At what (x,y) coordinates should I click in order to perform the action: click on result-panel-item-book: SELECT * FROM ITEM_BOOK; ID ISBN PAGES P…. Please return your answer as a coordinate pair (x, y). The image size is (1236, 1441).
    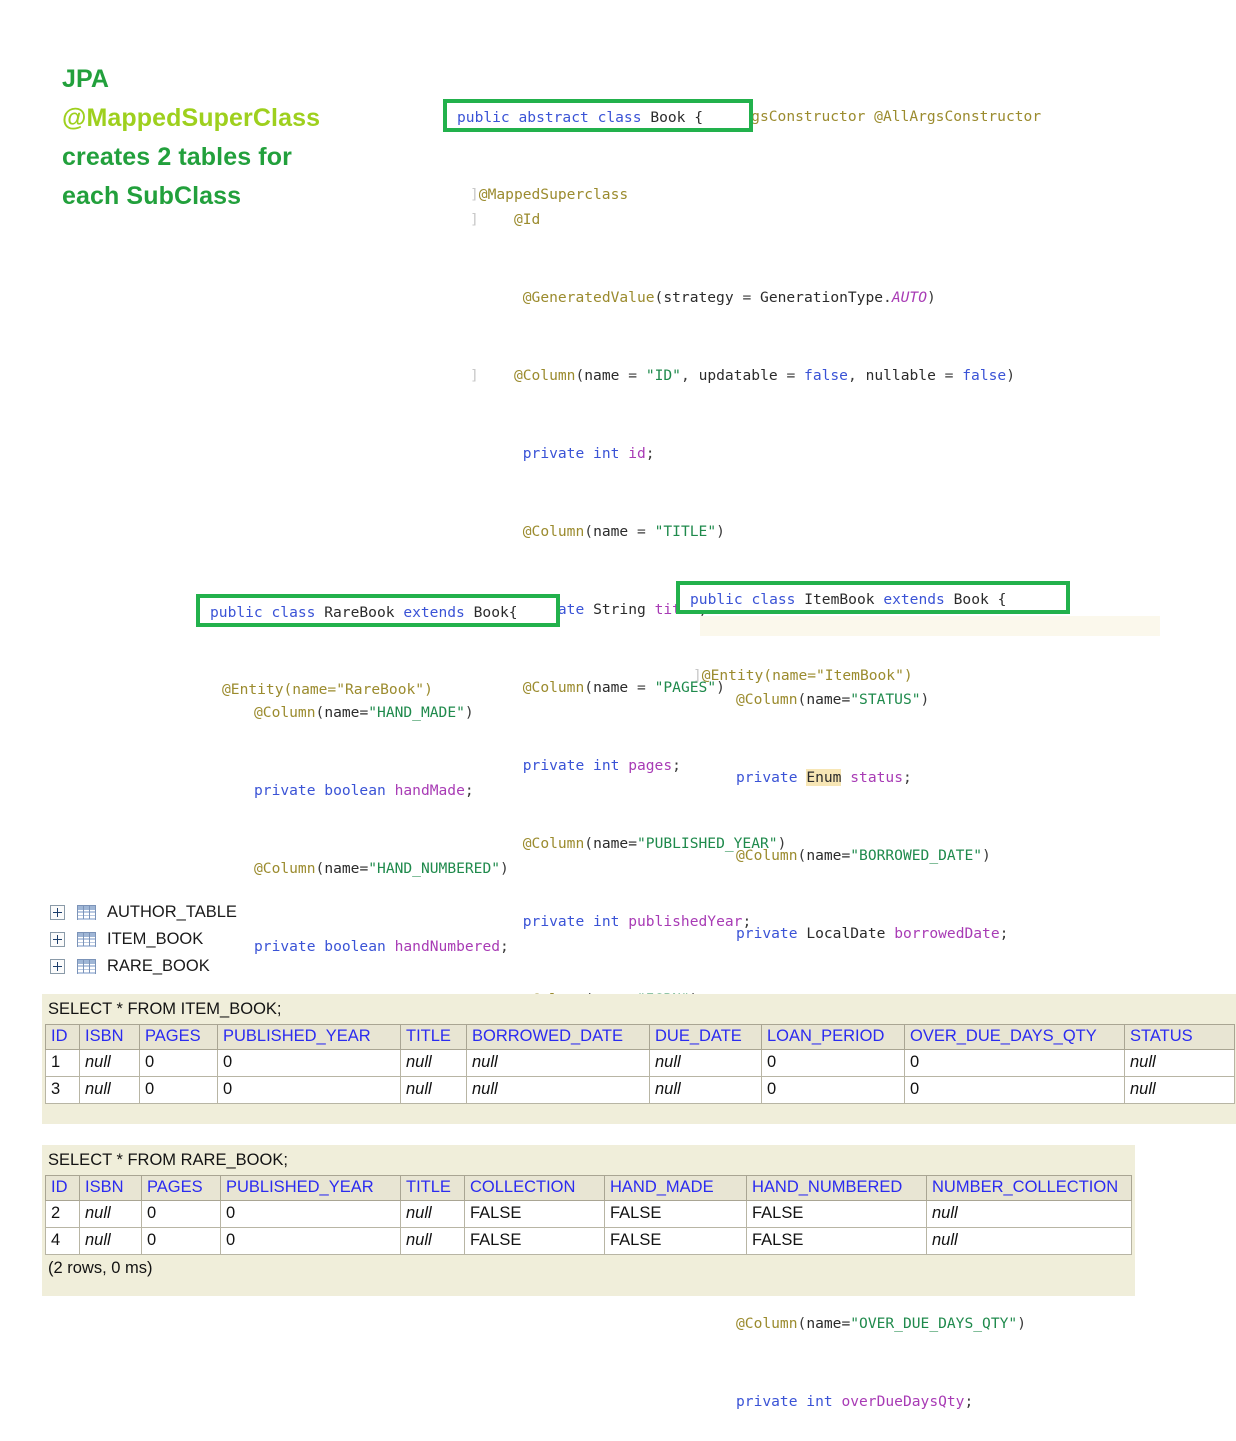
    Looking at the image, I should click on (639, 1059).